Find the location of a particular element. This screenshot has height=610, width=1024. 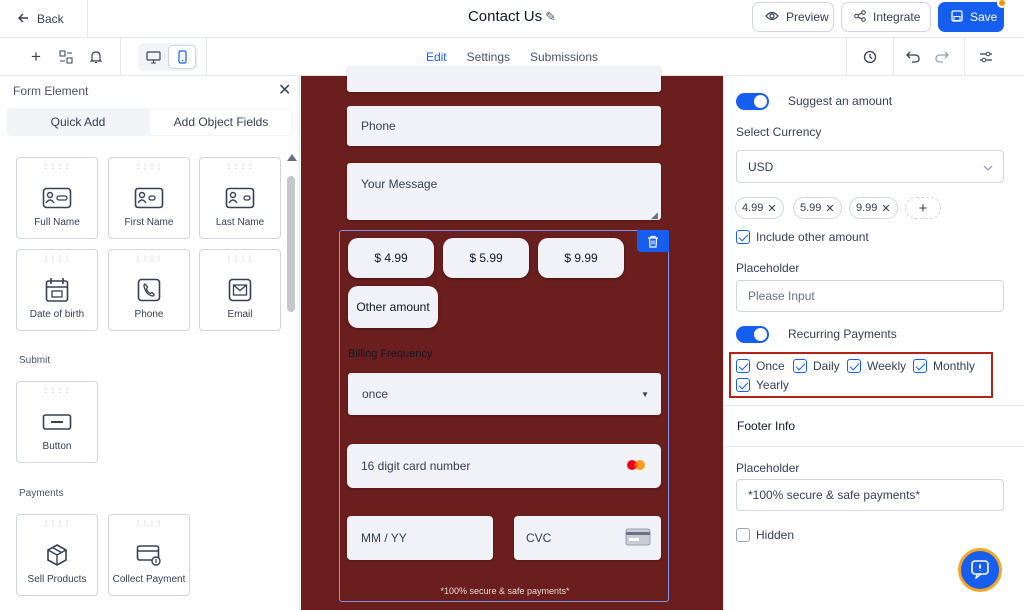

frequency-yearly-checkbox: Yearly is located at coordinates (762, 385).